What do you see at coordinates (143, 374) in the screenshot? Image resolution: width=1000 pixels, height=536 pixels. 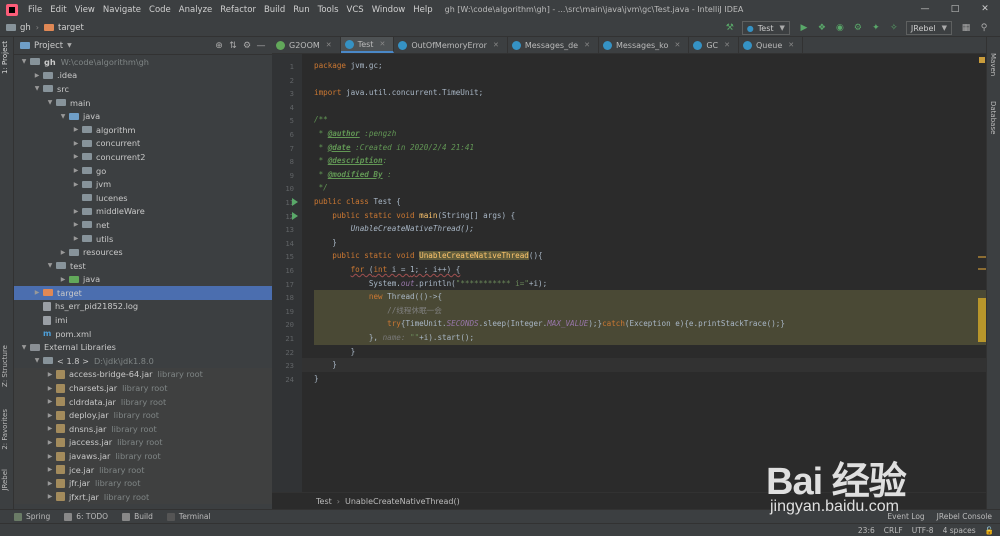 I see `tree-item: ▶ access-bridge-64.jar library root` at bounding box center [143, 374].